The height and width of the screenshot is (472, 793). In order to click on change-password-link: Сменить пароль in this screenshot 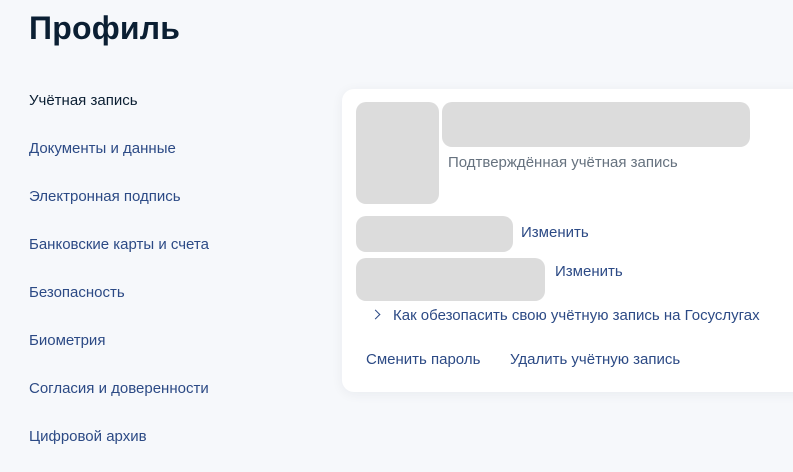, I will do `click(423, 360)`.